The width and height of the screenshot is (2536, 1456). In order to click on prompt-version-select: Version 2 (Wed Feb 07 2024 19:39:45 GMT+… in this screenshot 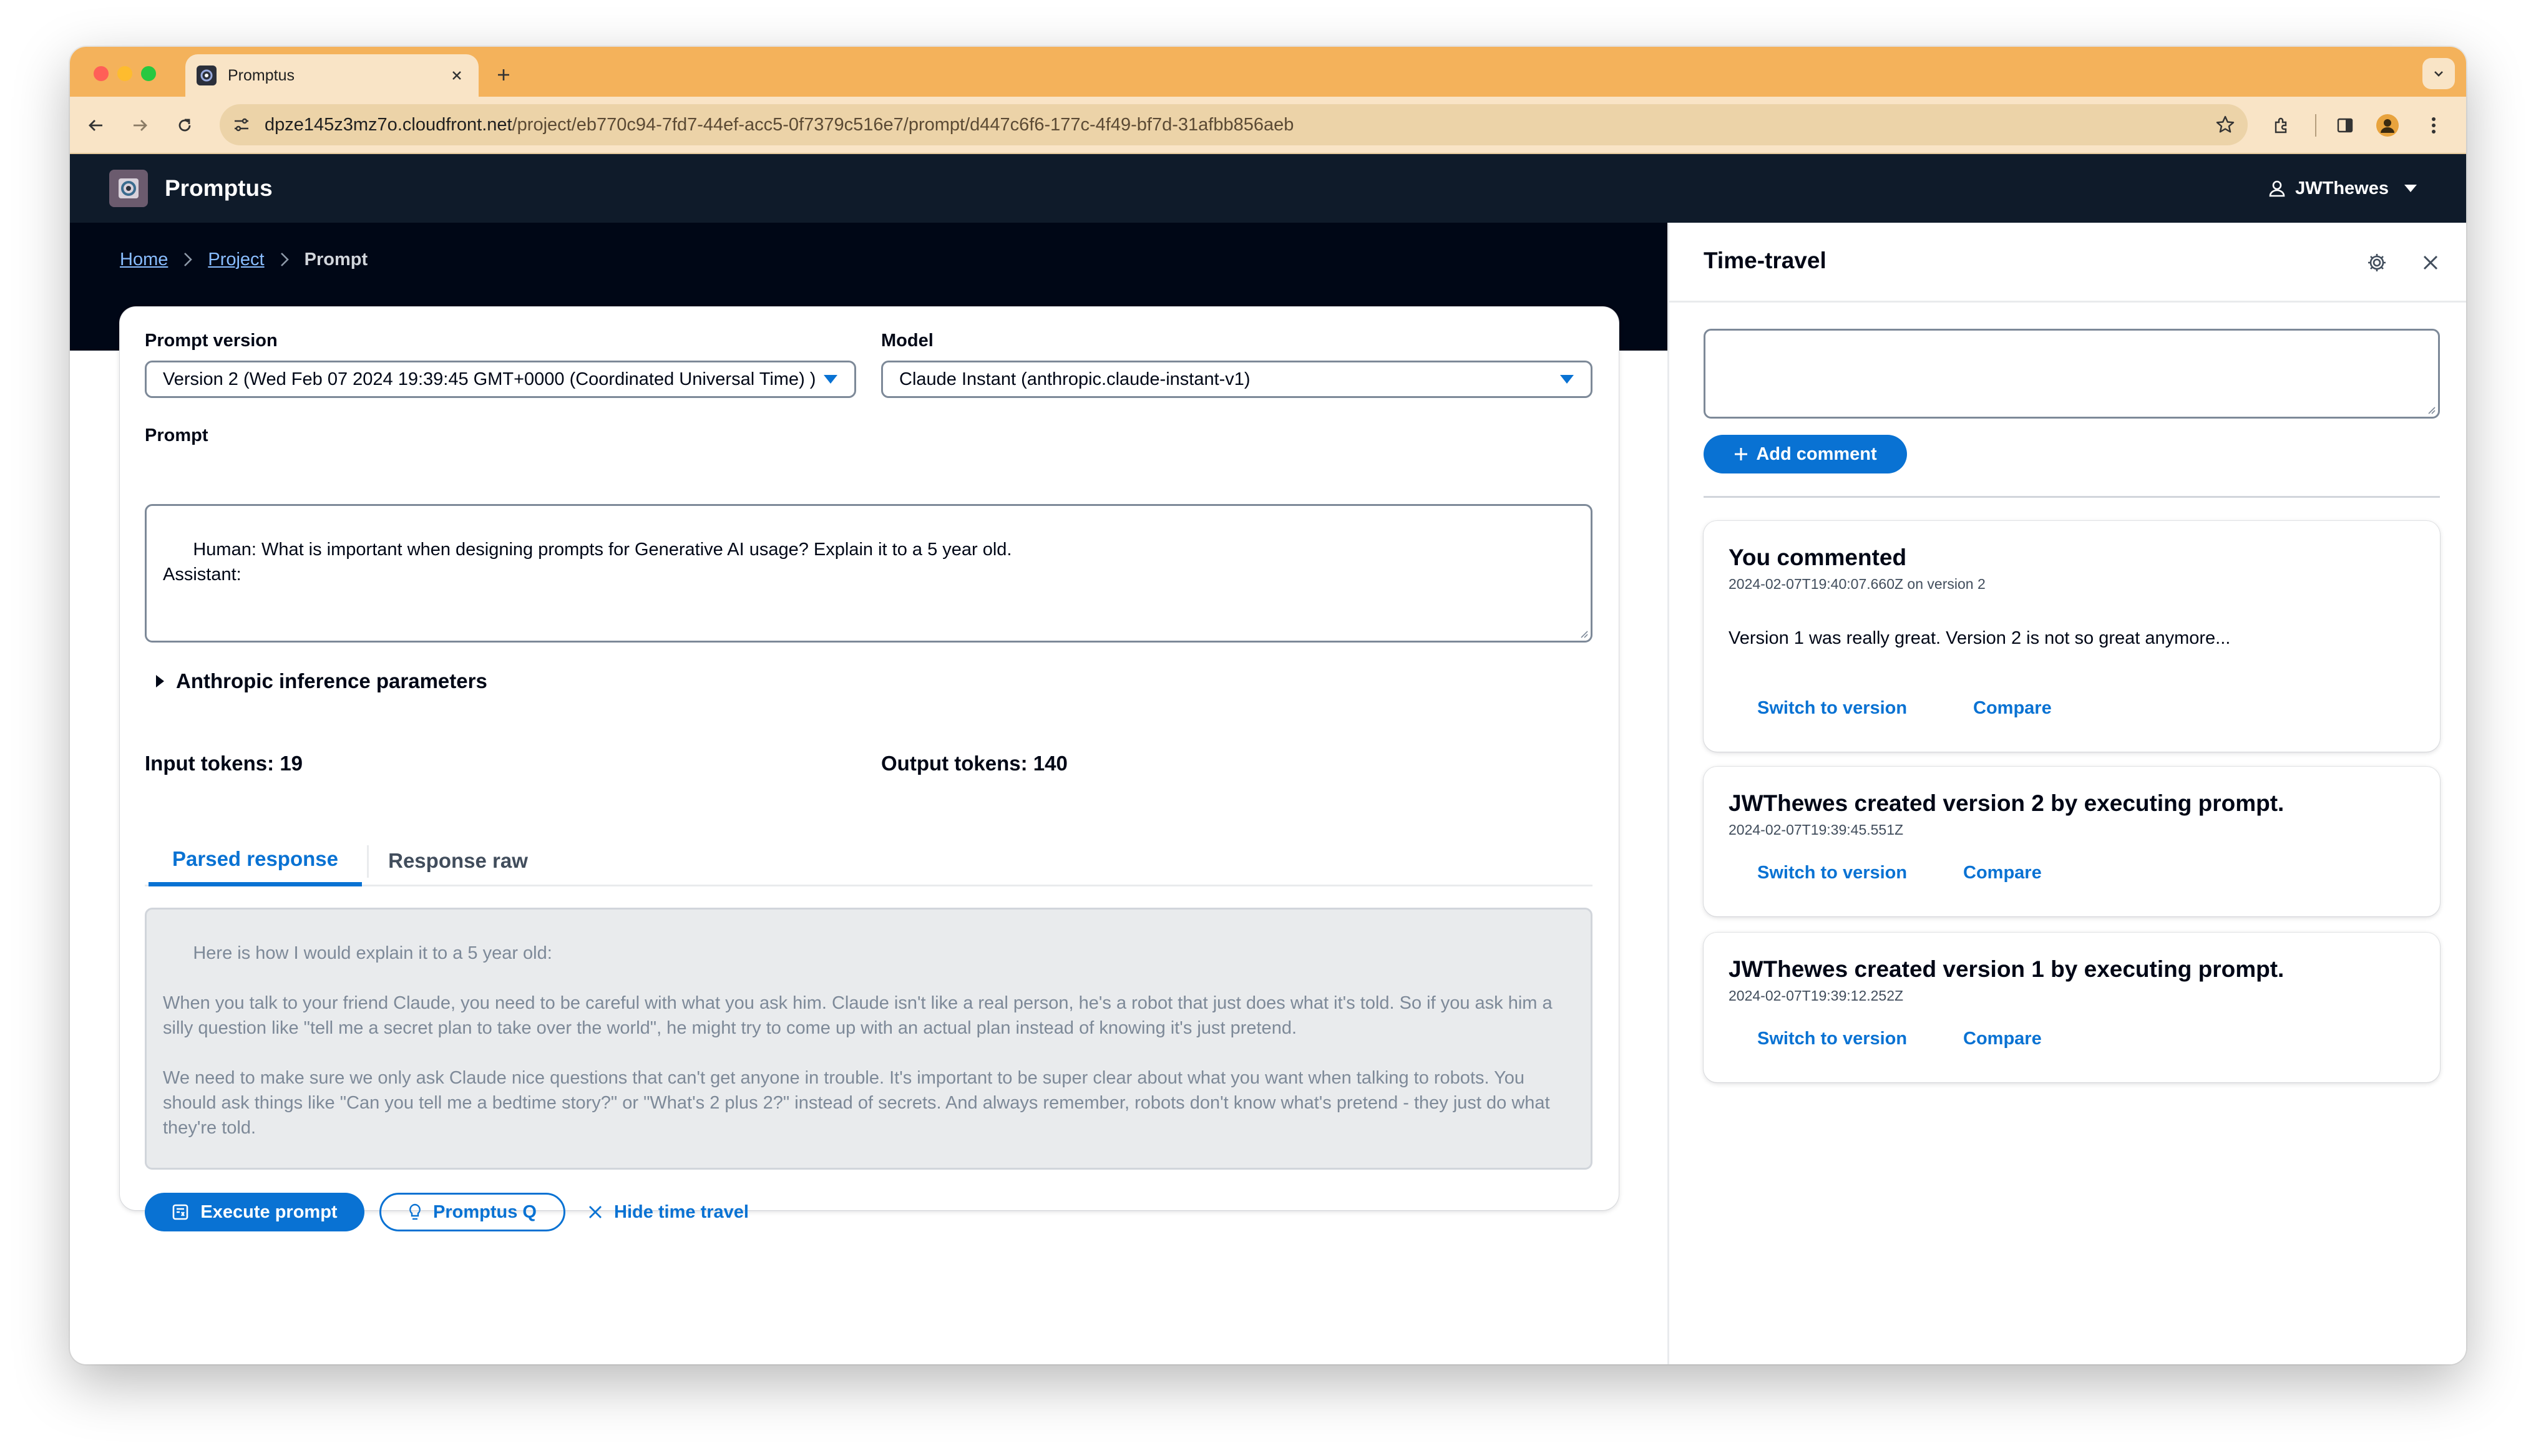, I will do `click(500, 380)`.